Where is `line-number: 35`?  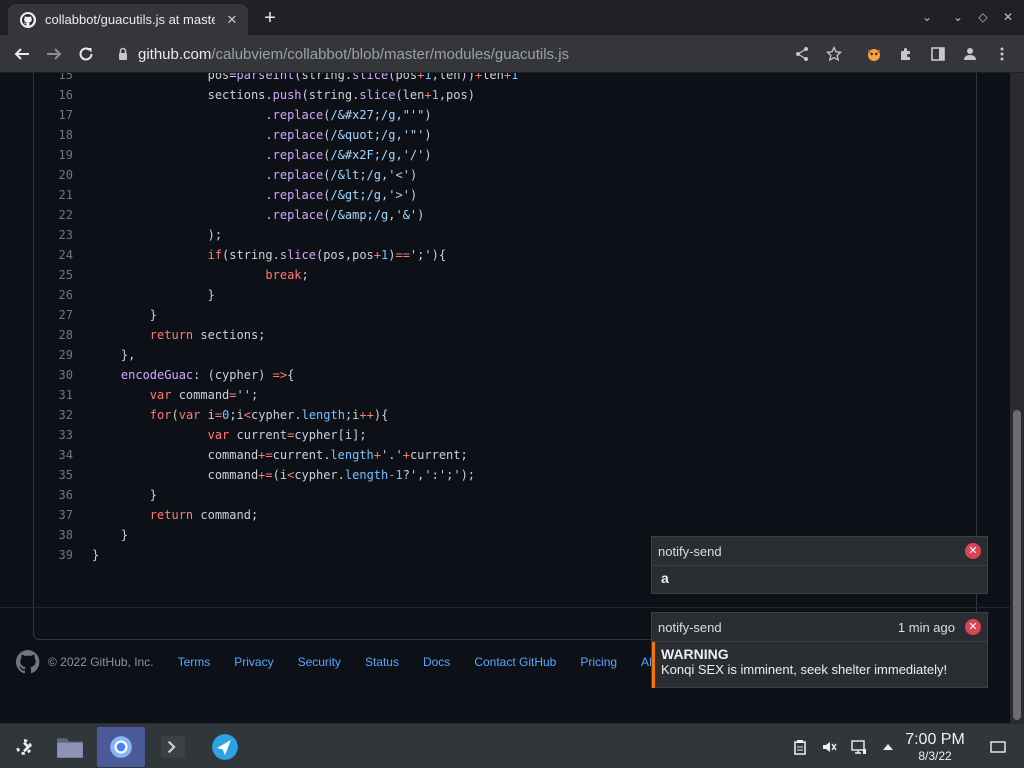 line-number: 35 is located at coordinates (53, 475).